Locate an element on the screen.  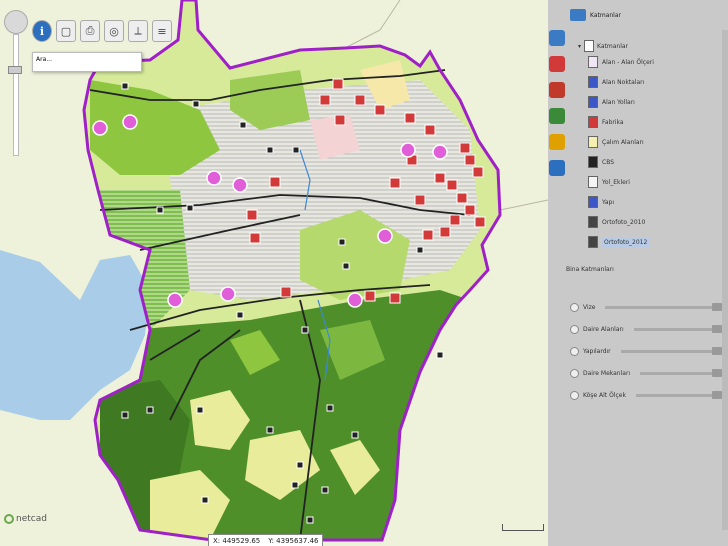
layer-item: Yol_Ekleri is located at coordinates (651, 182).